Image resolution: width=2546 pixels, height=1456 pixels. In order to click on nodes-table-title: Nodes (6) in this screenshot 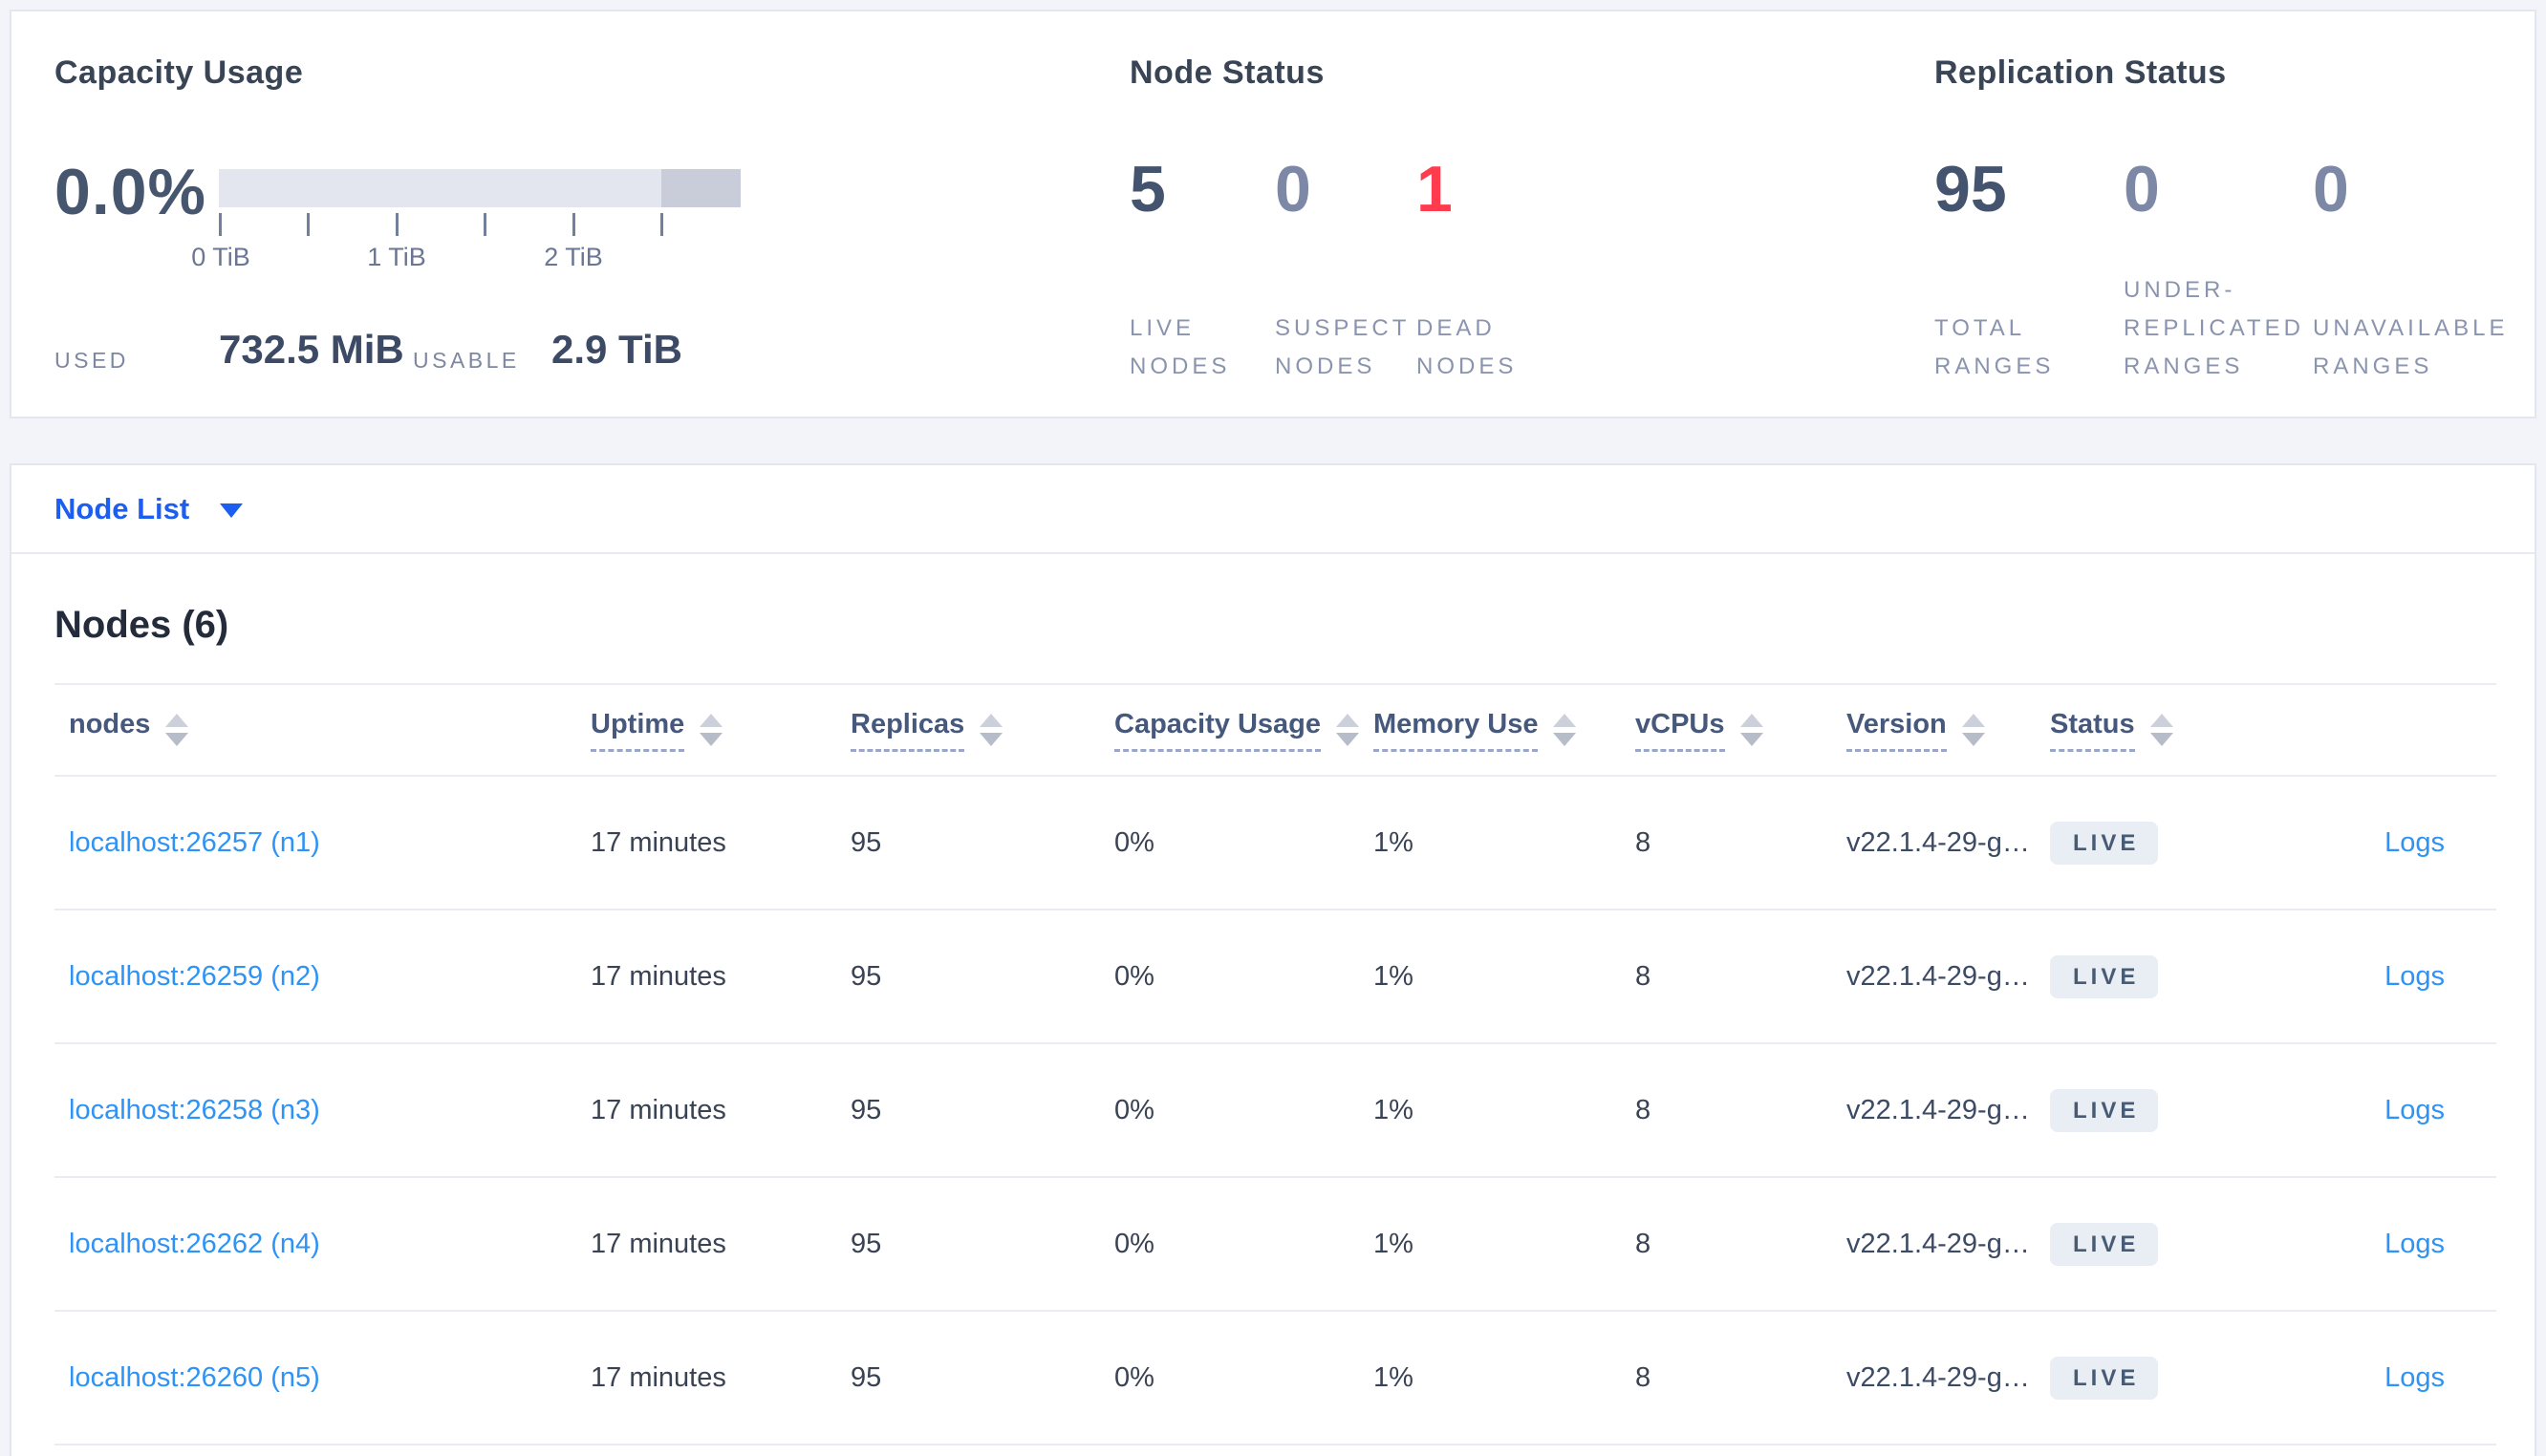, I will do `click(141, 625)`.